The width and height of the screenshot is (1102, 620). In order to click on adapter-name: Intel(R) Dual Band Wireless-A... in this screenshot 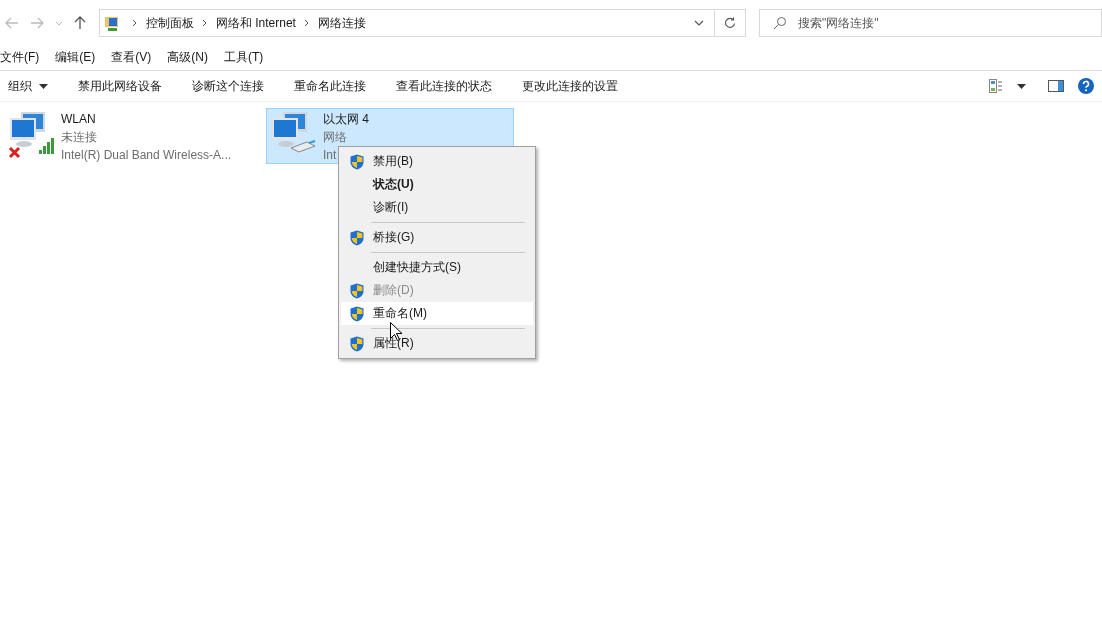, I will do `click(146, 155)`.